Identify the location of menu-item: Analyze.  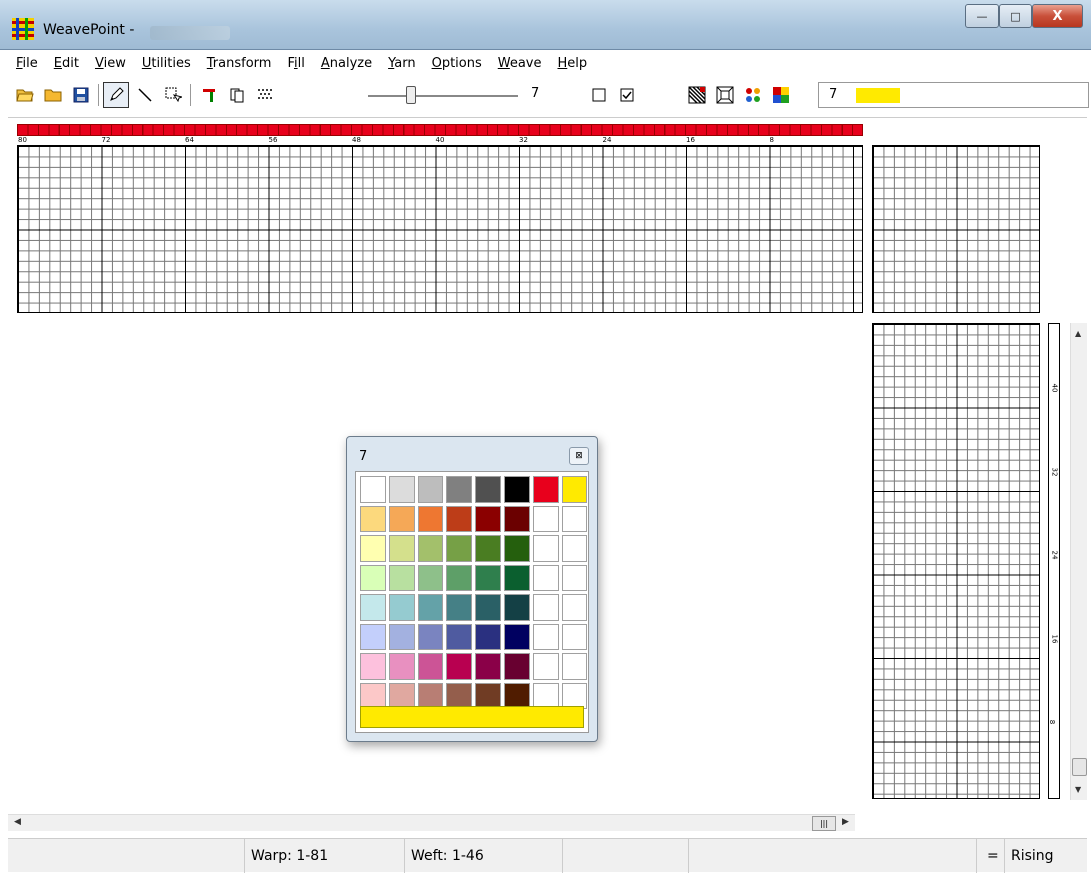
(346, 63).